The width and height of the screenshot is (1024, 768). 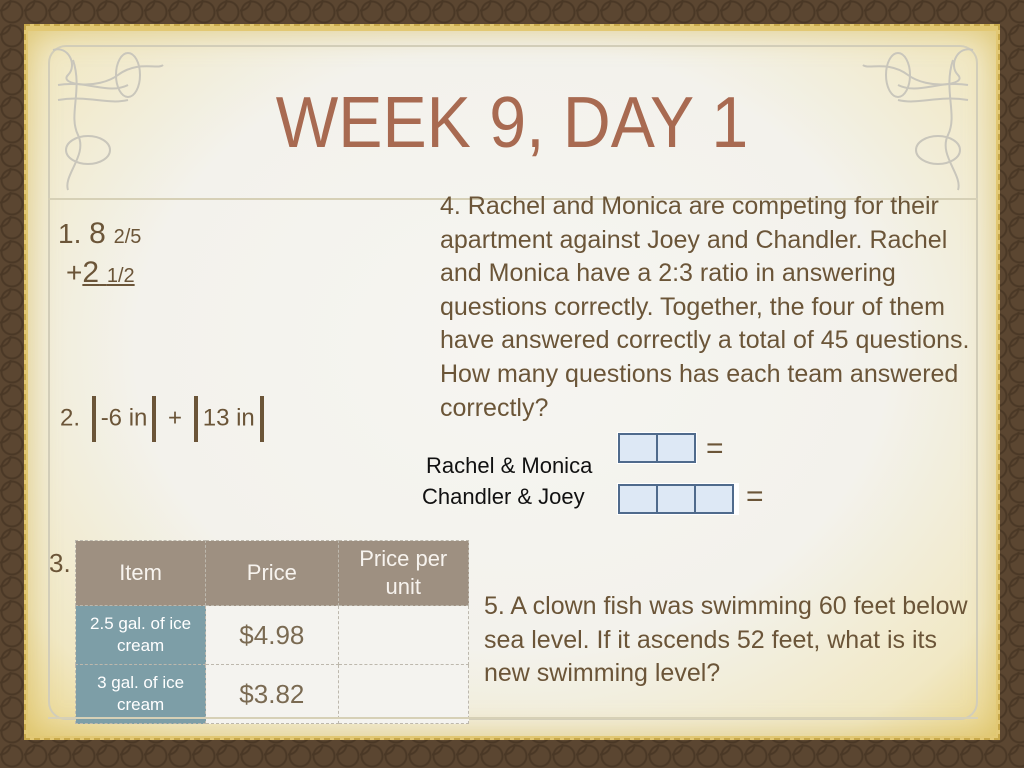 What do you see at coordinates (70, 233) in the screenshot?
I see `q1-number: 1.` at bounding box center [70, 233].